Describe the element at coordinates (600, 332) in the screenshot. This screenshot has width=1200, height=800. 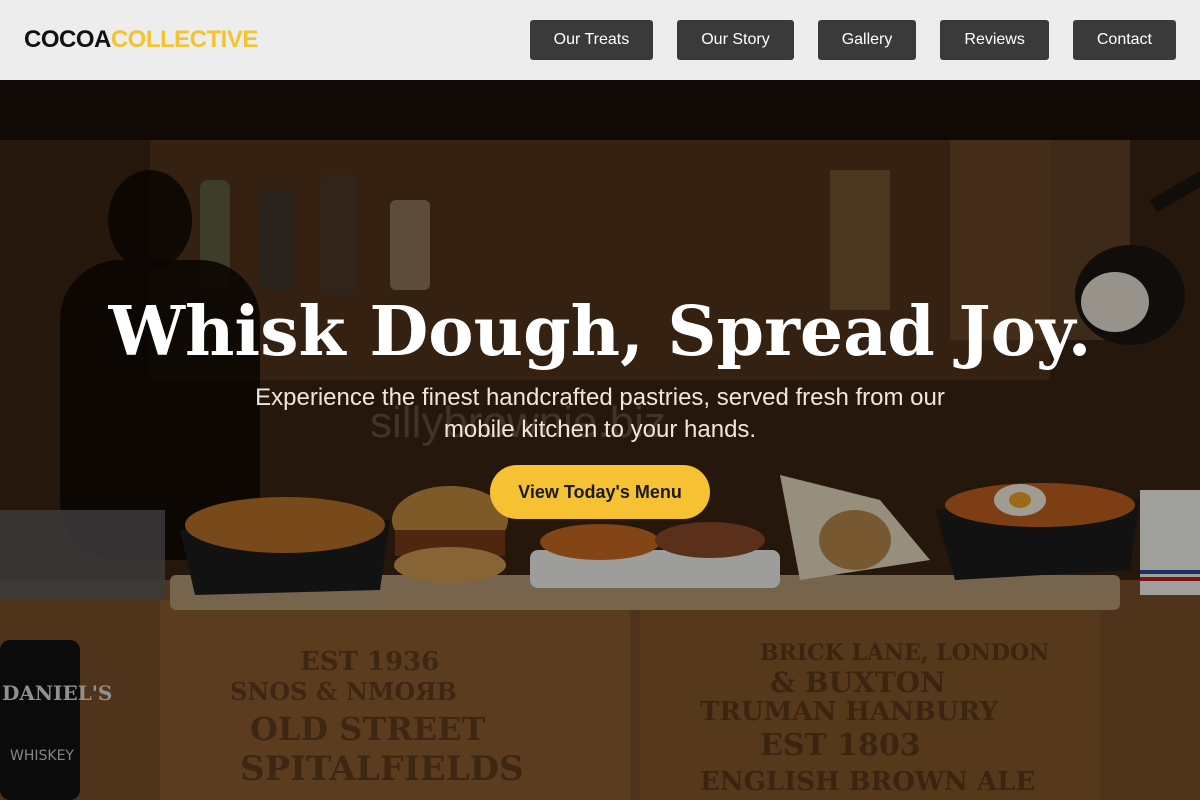
I see `hero-headline: Whisk Dough, Spread Joy.` at that location.